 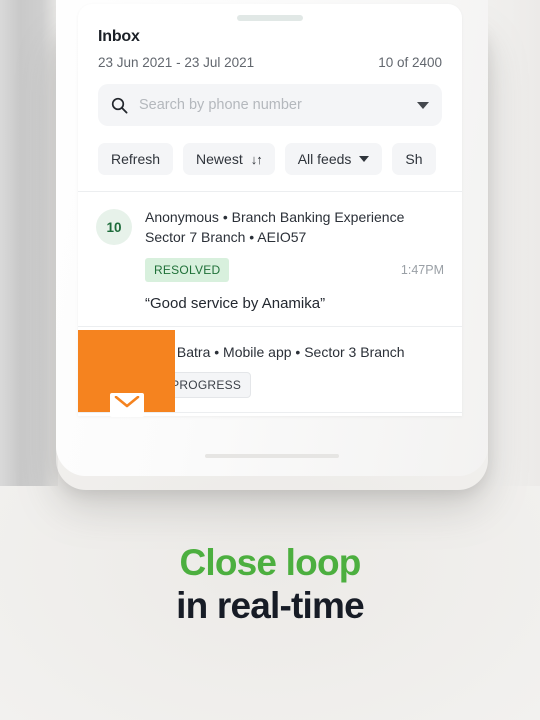 I want to click on search-icon, so click(x=119, y=105).